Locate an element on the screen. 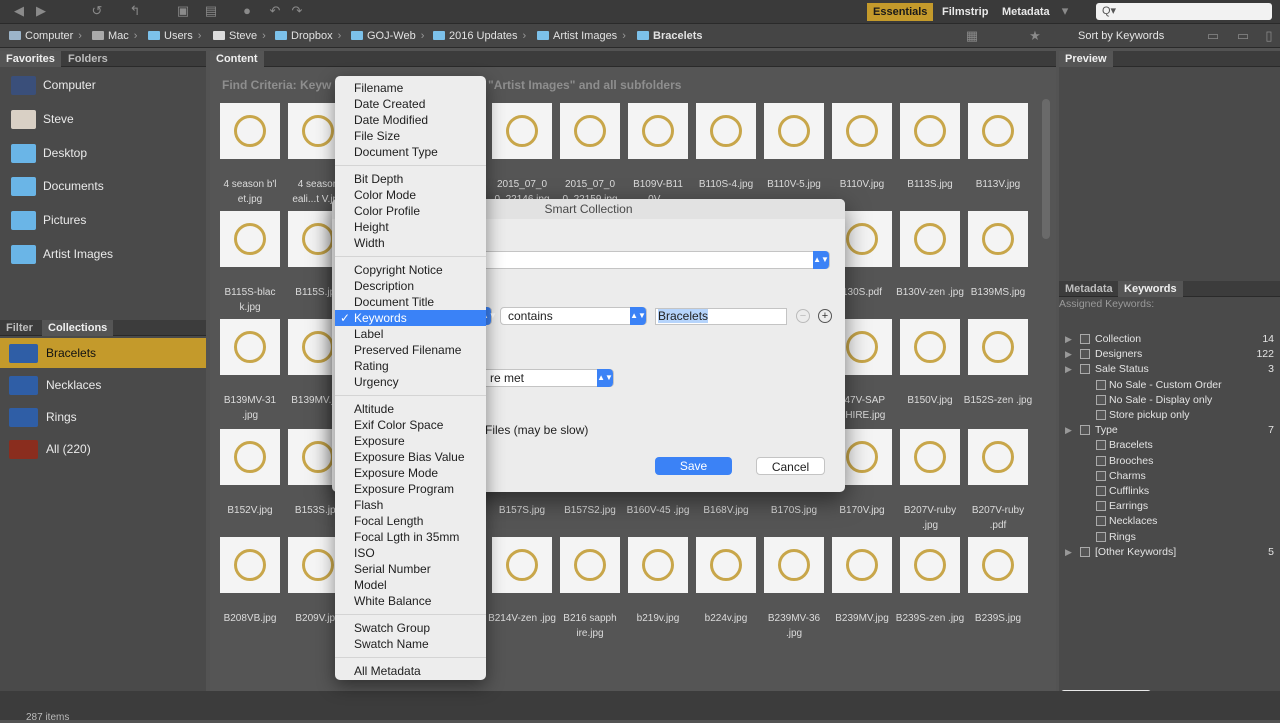 The height and width of the screenshot is (723, 1280). menu-item: Copyright Notice is located at coordinates (410, 270).